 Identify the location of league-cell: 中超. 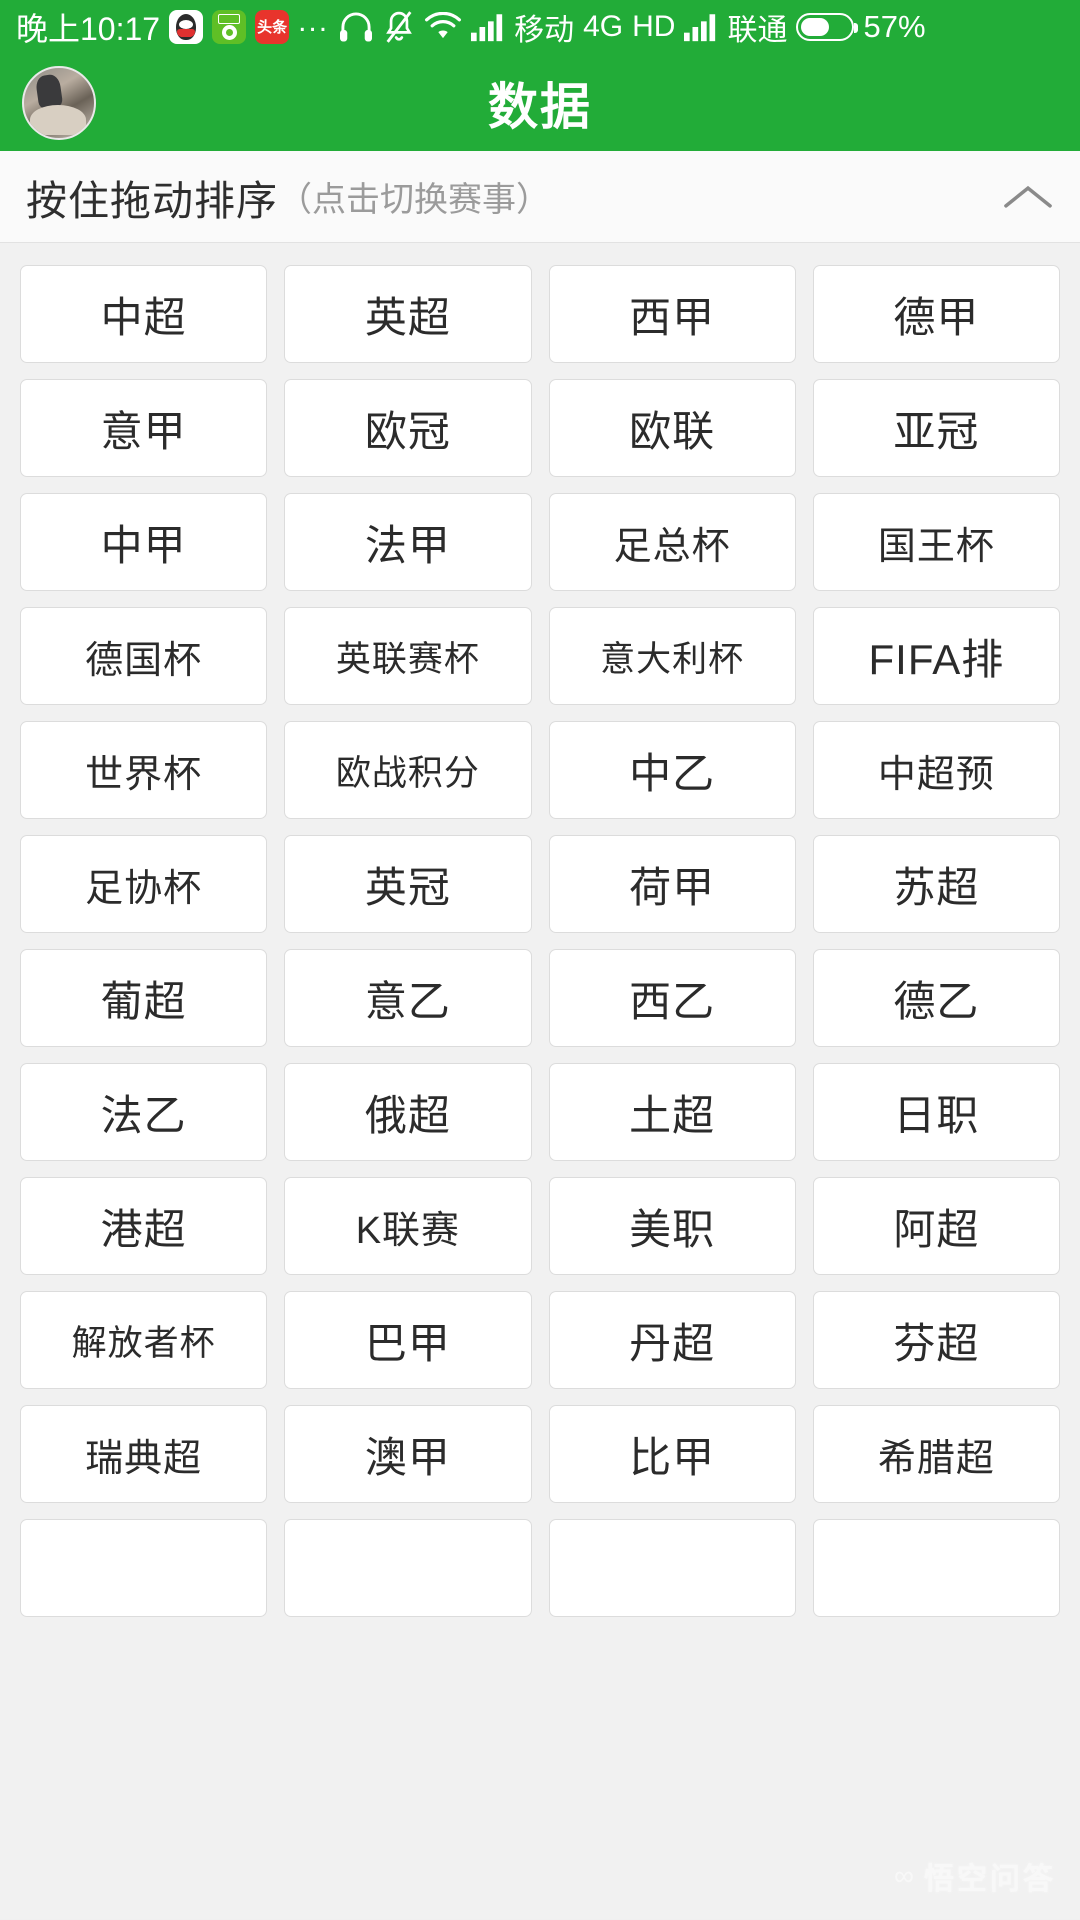
(144, 314).